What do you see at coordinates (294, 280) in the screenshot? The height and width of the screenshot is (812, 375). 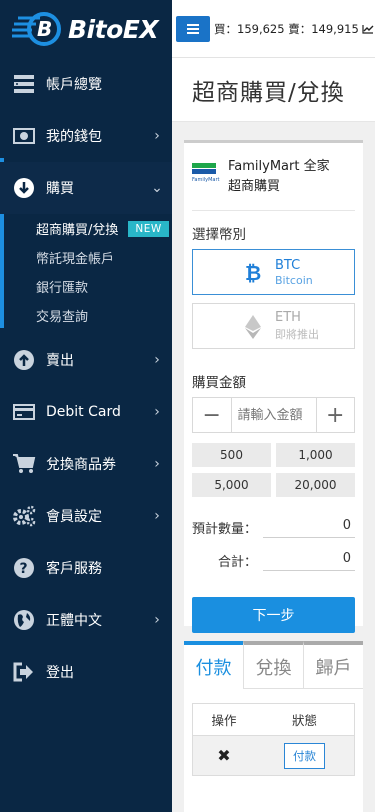 I see `coin-subtitle: Bitcoin` at bounding box center [294, 280].